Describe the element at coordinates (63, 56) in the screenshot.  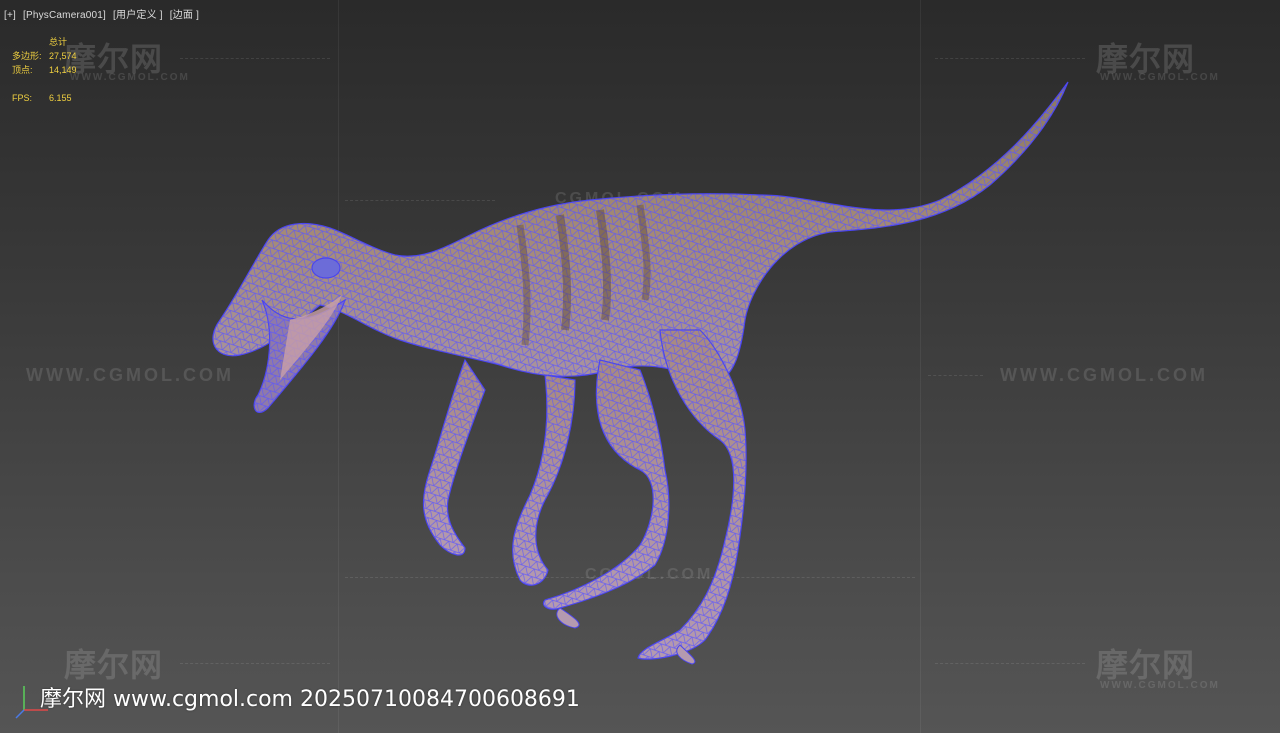
I see `polygons-value: 27,574` at that location.